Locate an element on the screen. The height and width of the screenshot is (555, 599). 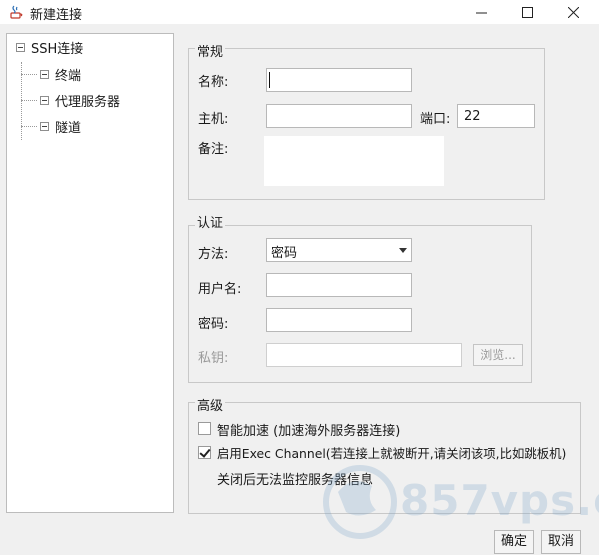
private-key-label: 私钥: is located at coordinates (213, 358).